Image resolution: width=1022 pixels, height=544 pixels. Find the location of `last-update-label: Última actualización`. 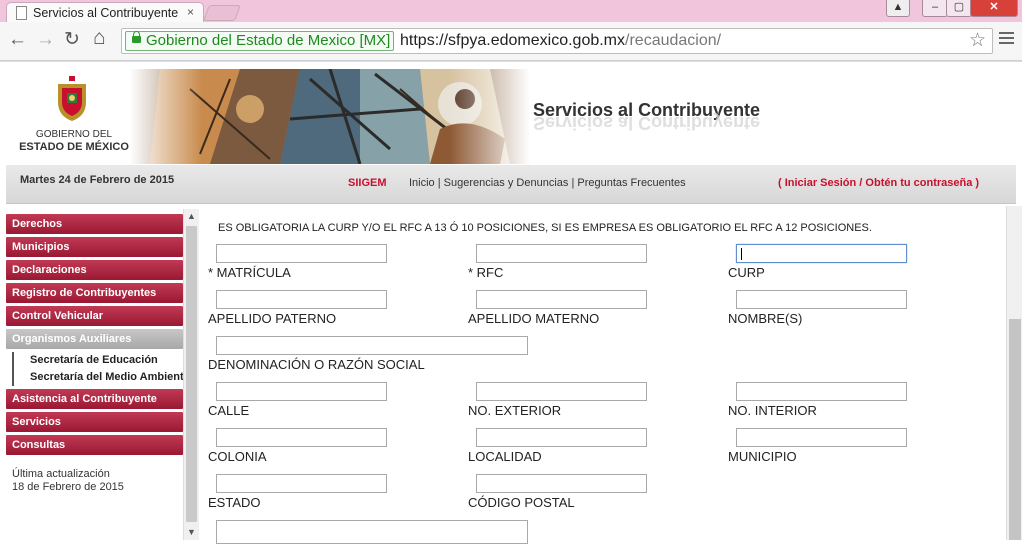

last-update-label: Última actualización is located at coordinates (61, 474).